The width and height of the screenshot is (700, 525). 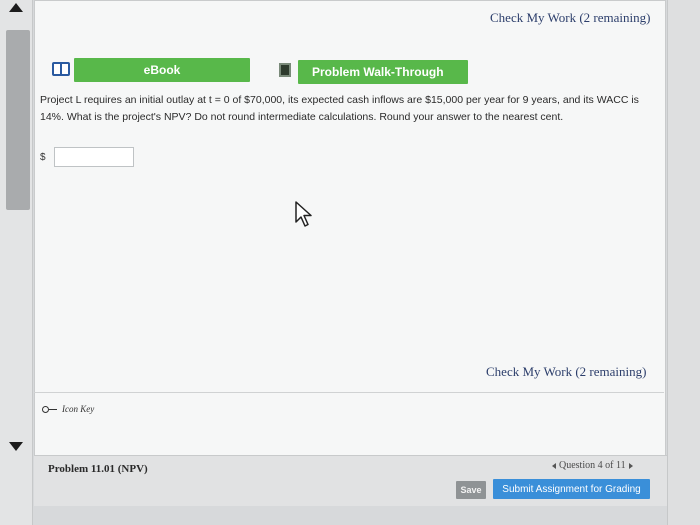 What do you see at coordinates (383, 72) in the screenshot?
I see `problem-walkthrough-button: Problem Walk-Through` at bounding box center [383, 72].